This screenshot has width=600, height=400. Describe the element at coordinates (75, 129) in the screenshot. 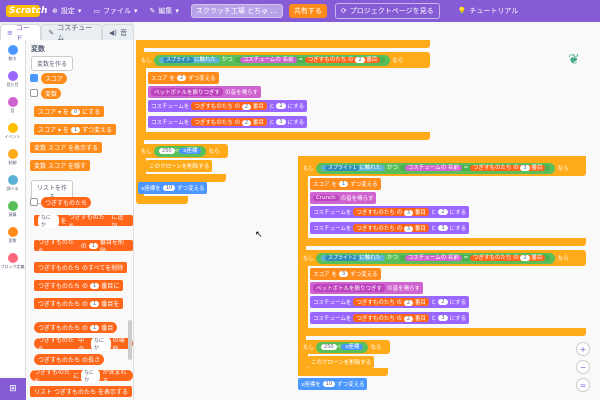

I see `change-variable-block: スコア ▾ を 1 ずつ変える` at that location.